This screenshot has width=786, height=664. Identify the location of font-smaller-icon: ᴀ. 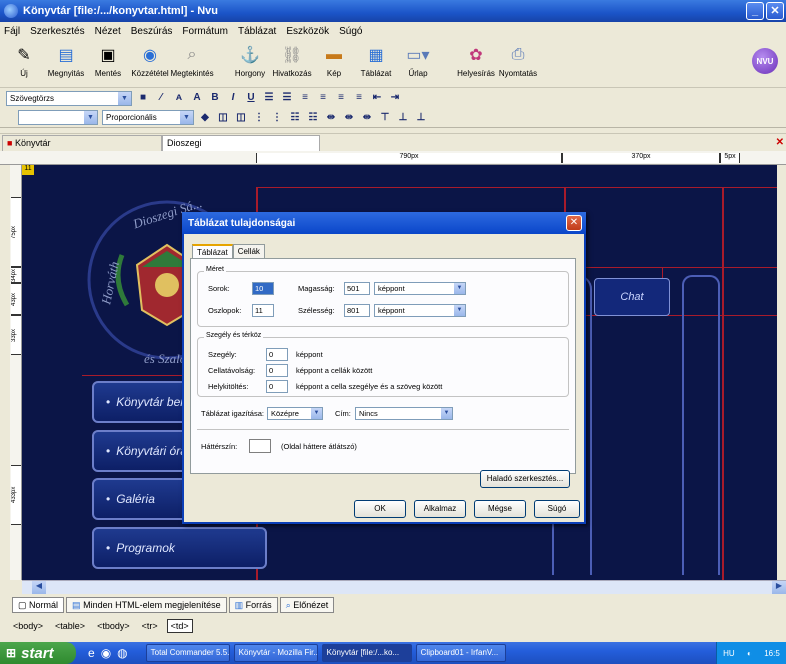
(179, 98).